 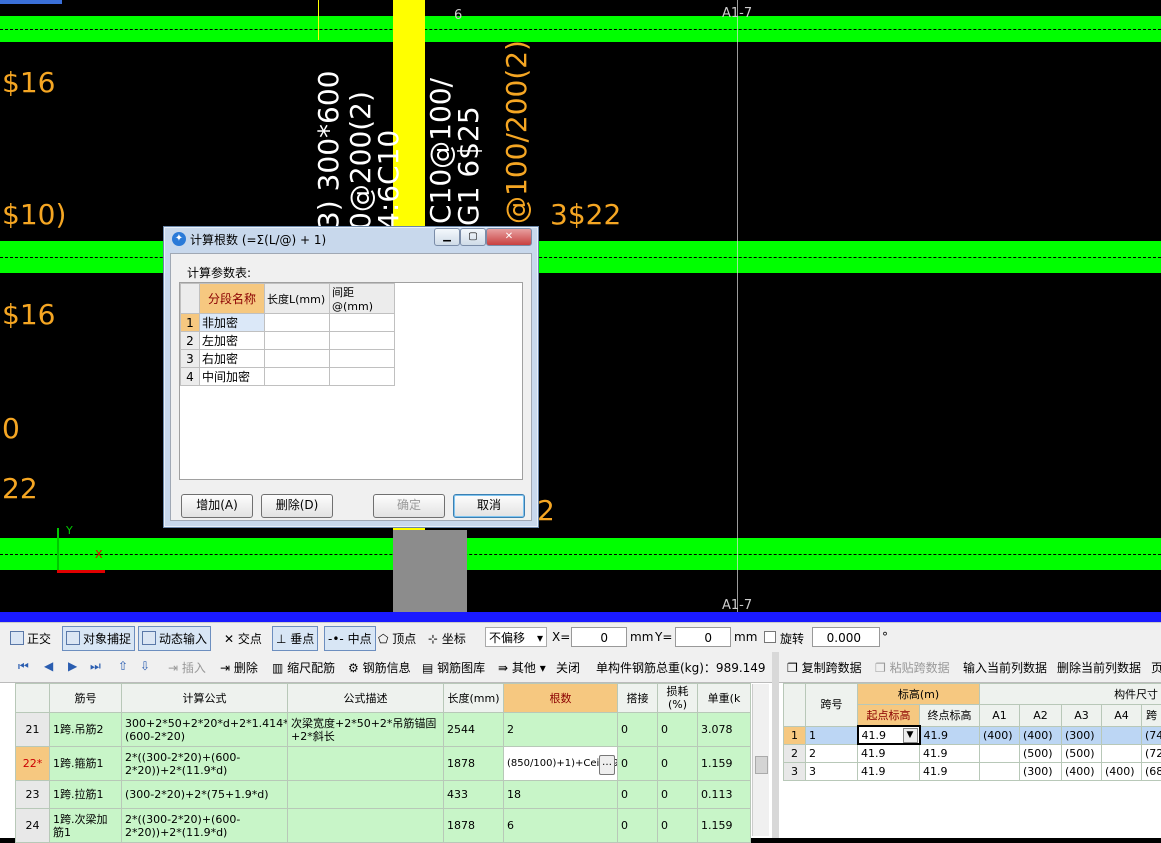 I want to click on copy-span-button: ❐ 复制跨数据, so click(x=824, y=667).